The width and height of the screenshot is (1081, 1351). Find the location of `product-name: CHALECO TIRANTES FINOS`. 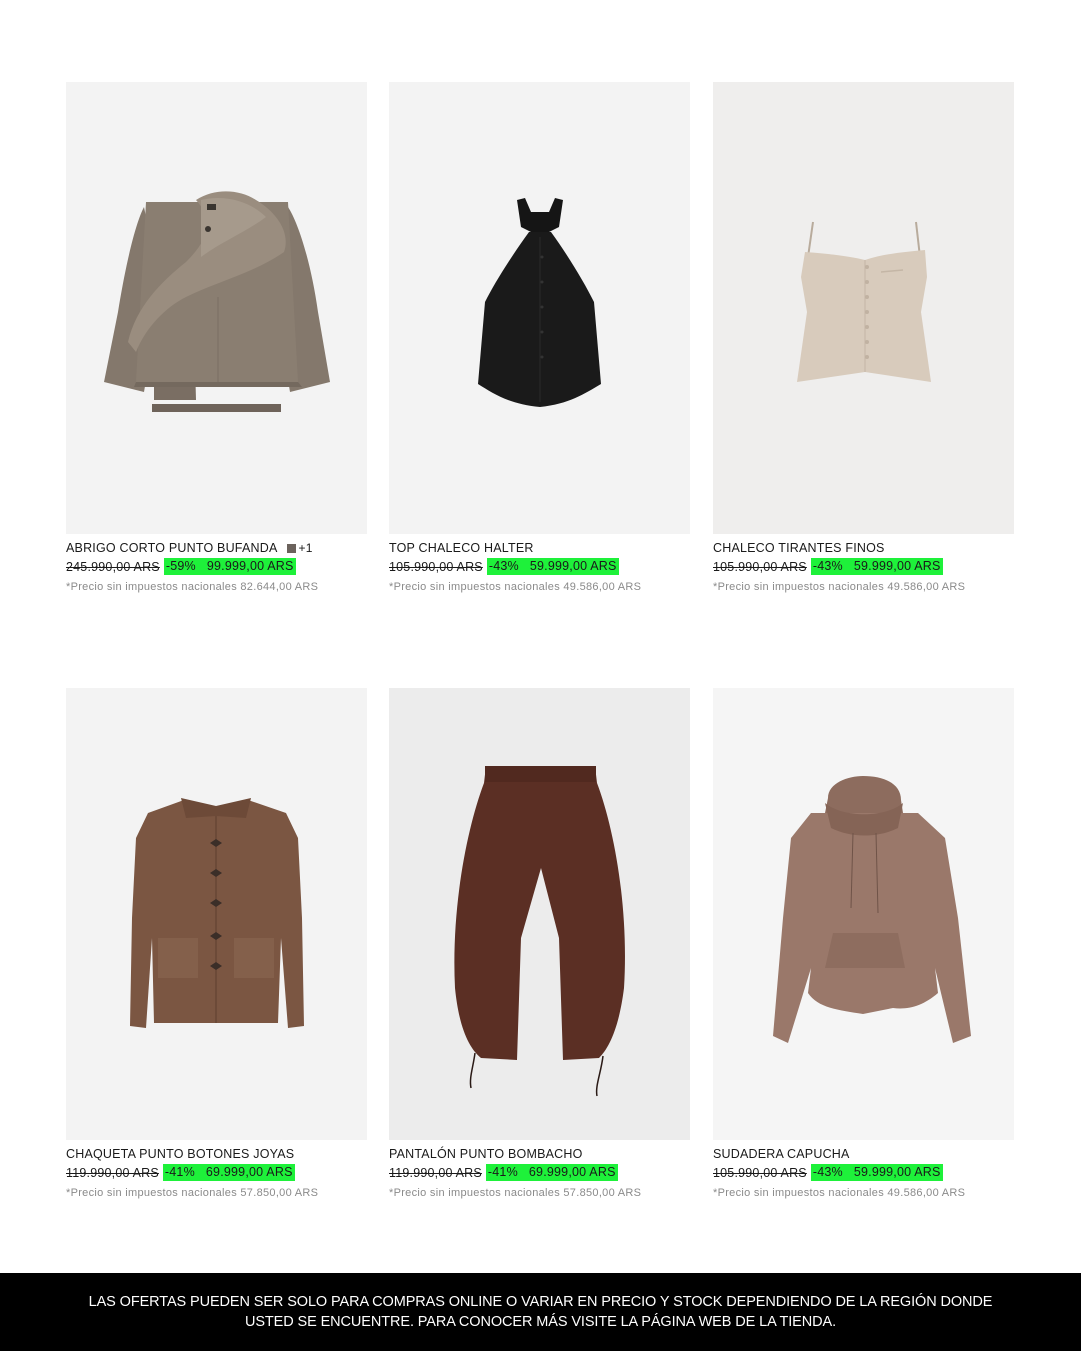

product-name: CHALECO TIRANTES FINOS is located at coordinates (863, 548).